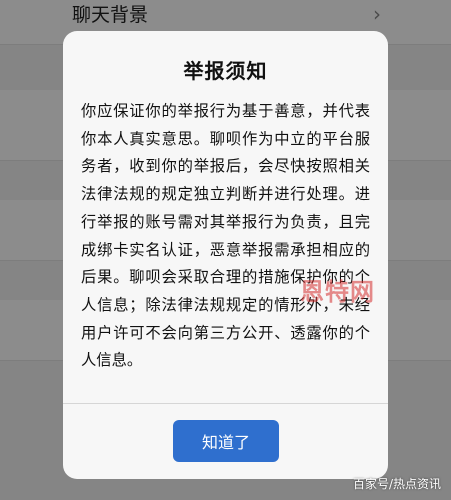 The image size is (451, 500). What do you see at coordinates (337, 292) in the screenshot?
I see `watermark-logo: 恩特网` at bounding box center [337, 292].